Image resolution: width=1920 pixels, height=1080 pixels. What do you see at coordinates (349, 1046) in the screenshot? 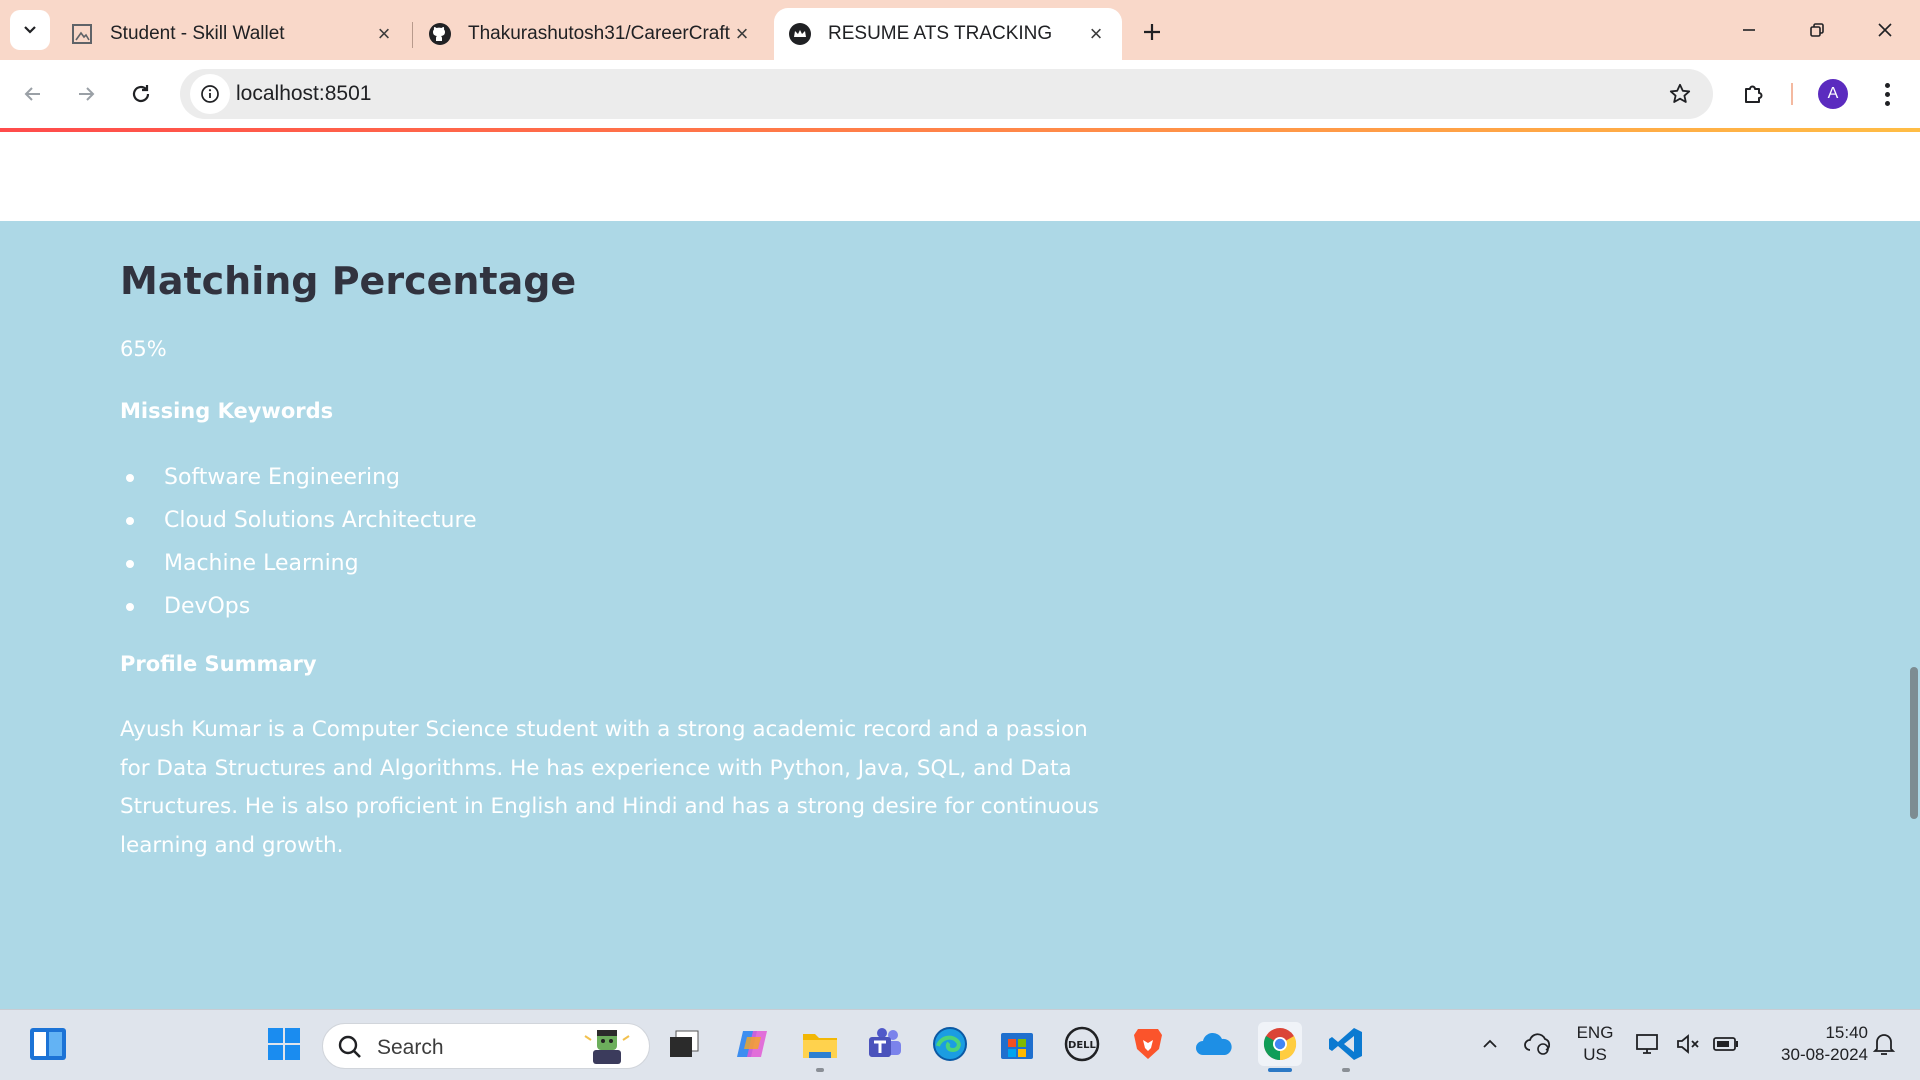
I see `search-icon` at bounding box center [349, 1046].